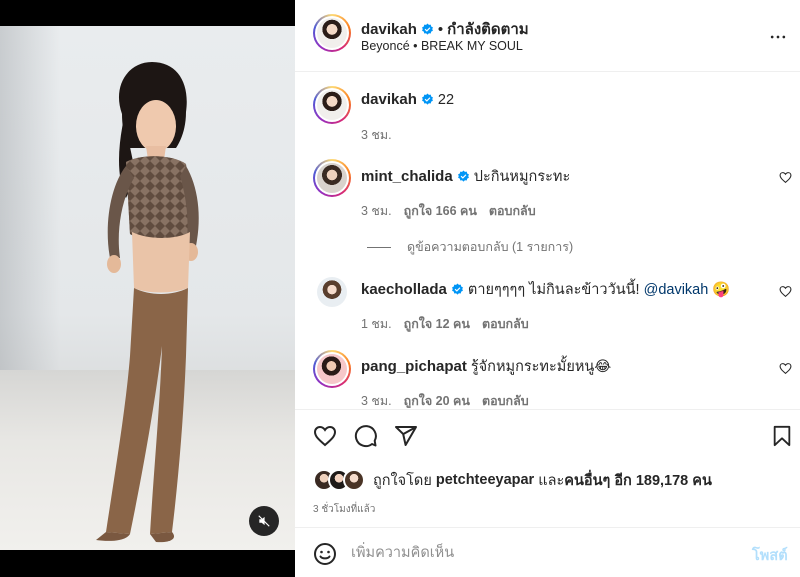 The width and height of the screenshot is (800, 577). Describe the element at coordinates (676, 290) in the screenshot. I see `mention-link: @davikah` at that location.